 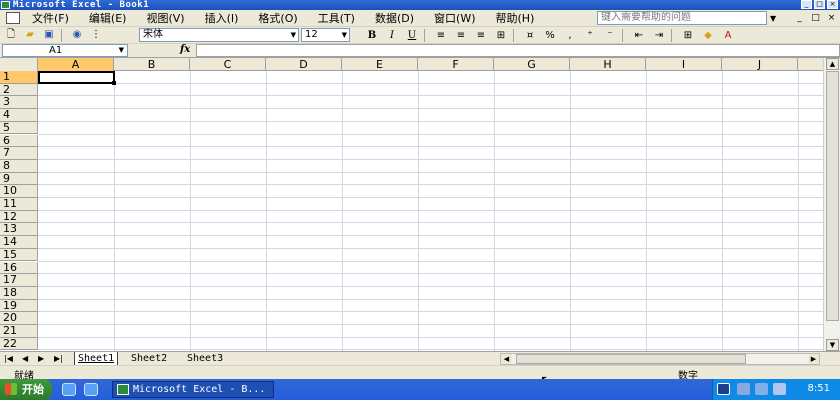 What do you see at coordinates (30, 35) in the screenshot?
I see `open-folder-icon: ▰` at bounding box center [30, 35].